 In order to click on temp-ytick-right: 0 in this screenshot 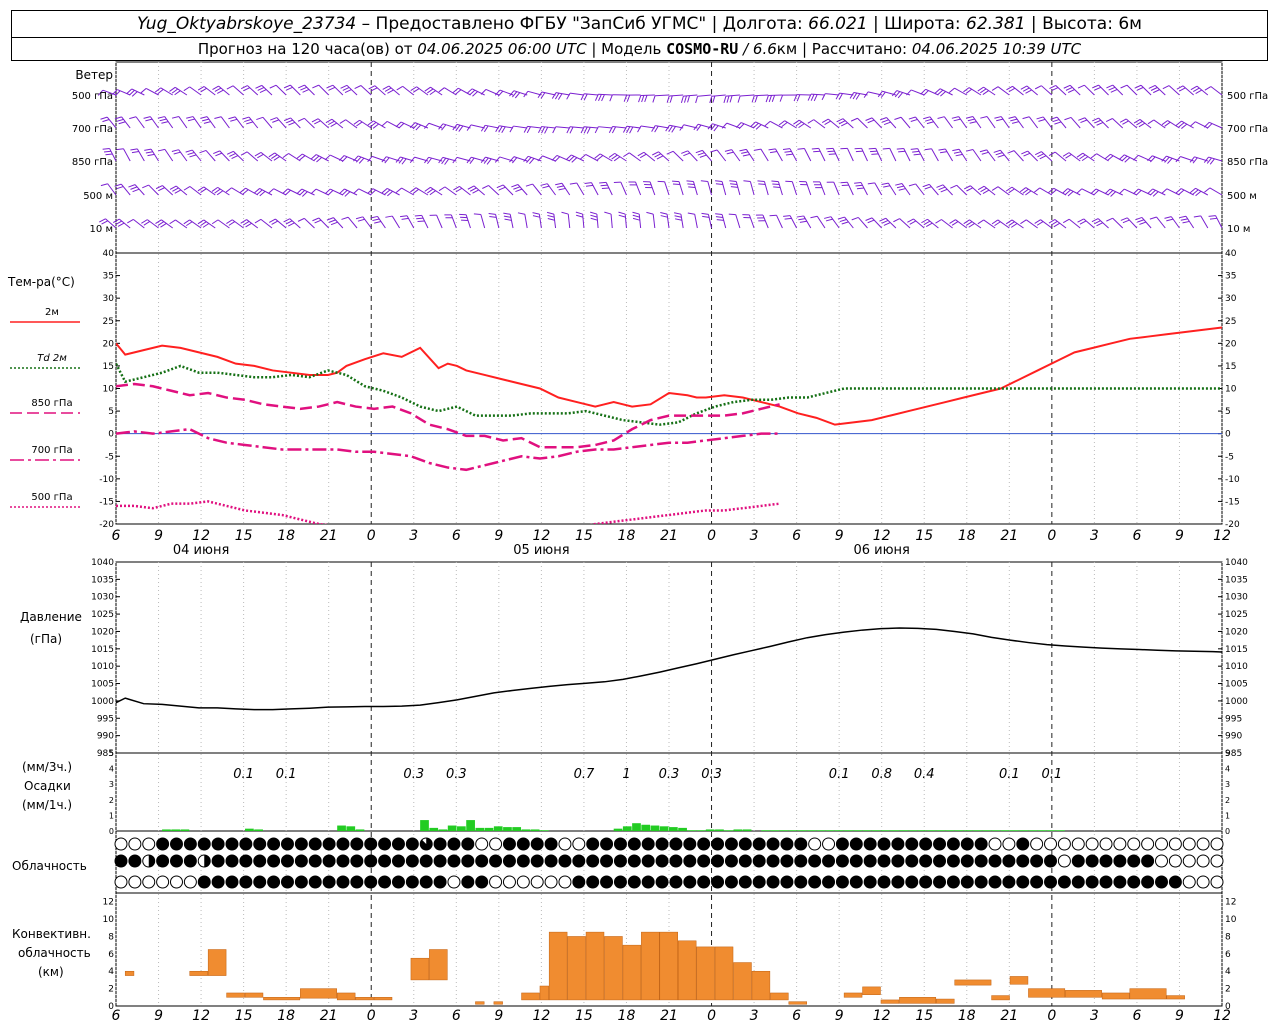, I will do `click(1228, 435)`.